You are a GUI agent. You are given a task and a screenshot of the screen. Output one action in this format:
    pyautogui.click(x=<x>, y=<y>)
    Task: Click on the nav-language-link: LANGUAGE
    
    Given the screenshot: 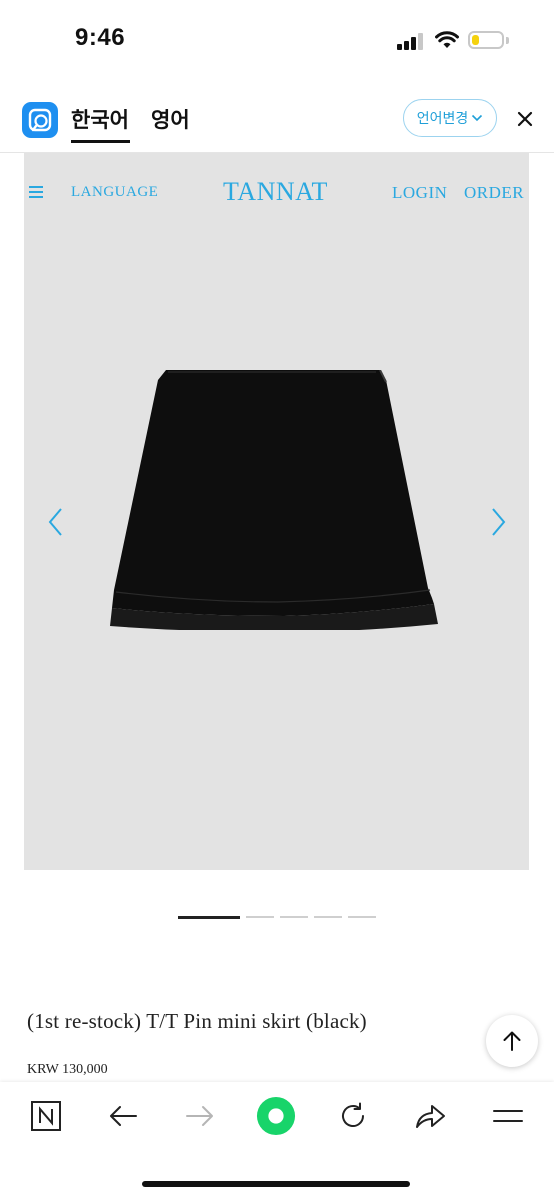 What is the action you would take?
    pyautogui.click(x=114, y=192)
    